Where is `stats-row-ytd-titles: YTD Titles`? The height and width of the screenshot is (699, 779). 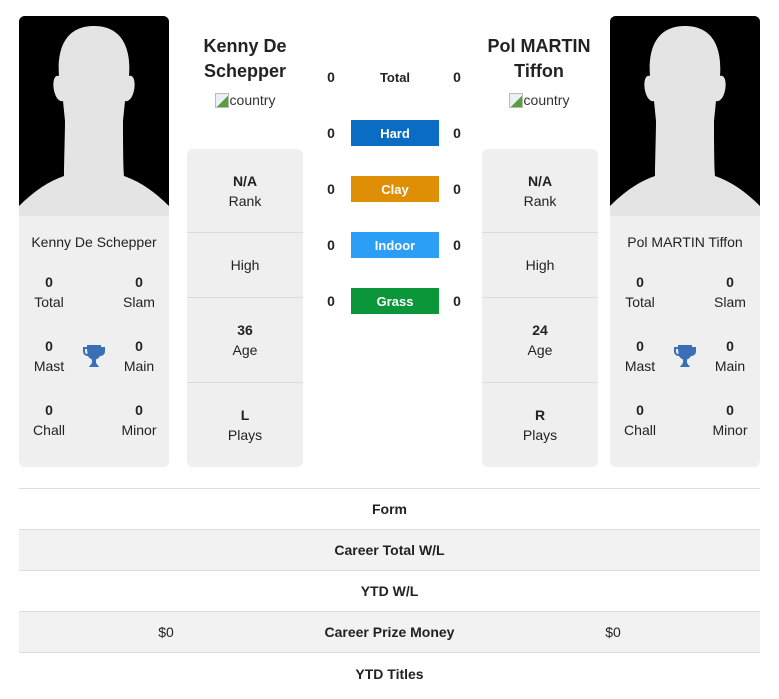
stats-row-ytd-titles: YTD Titles is located at coordinates (389, 673).